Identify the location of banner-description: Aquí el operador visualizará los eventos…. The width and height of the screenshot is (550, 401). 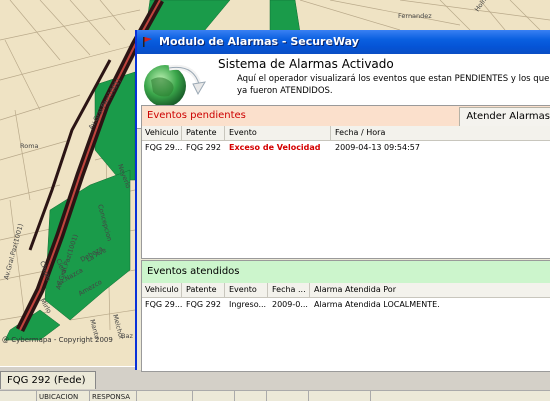
(393, 85).